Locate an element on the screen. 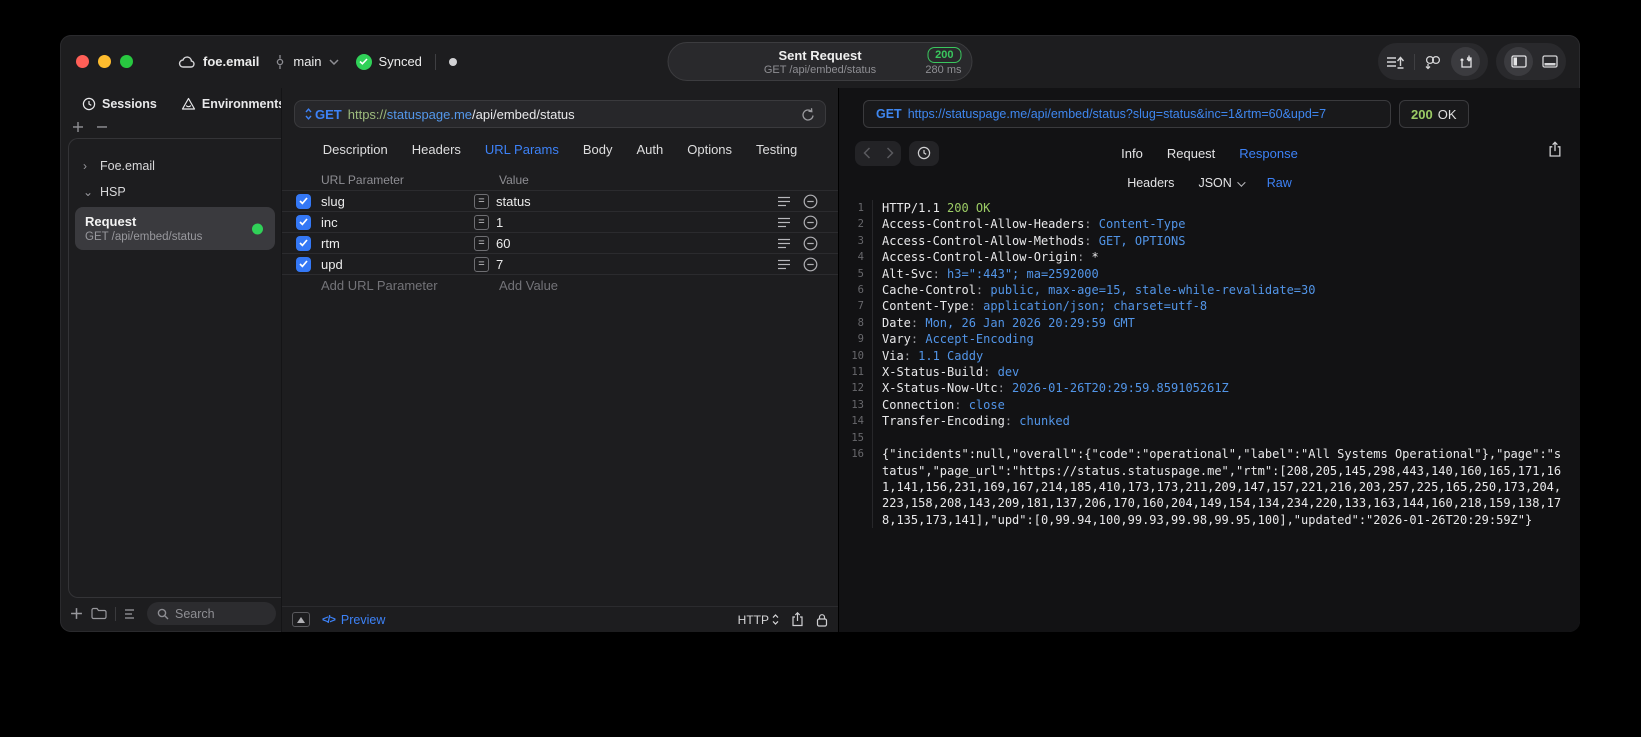 The width and height of the screenshot is (1641, 737). reload-icon is located at coordinates (808, 114).